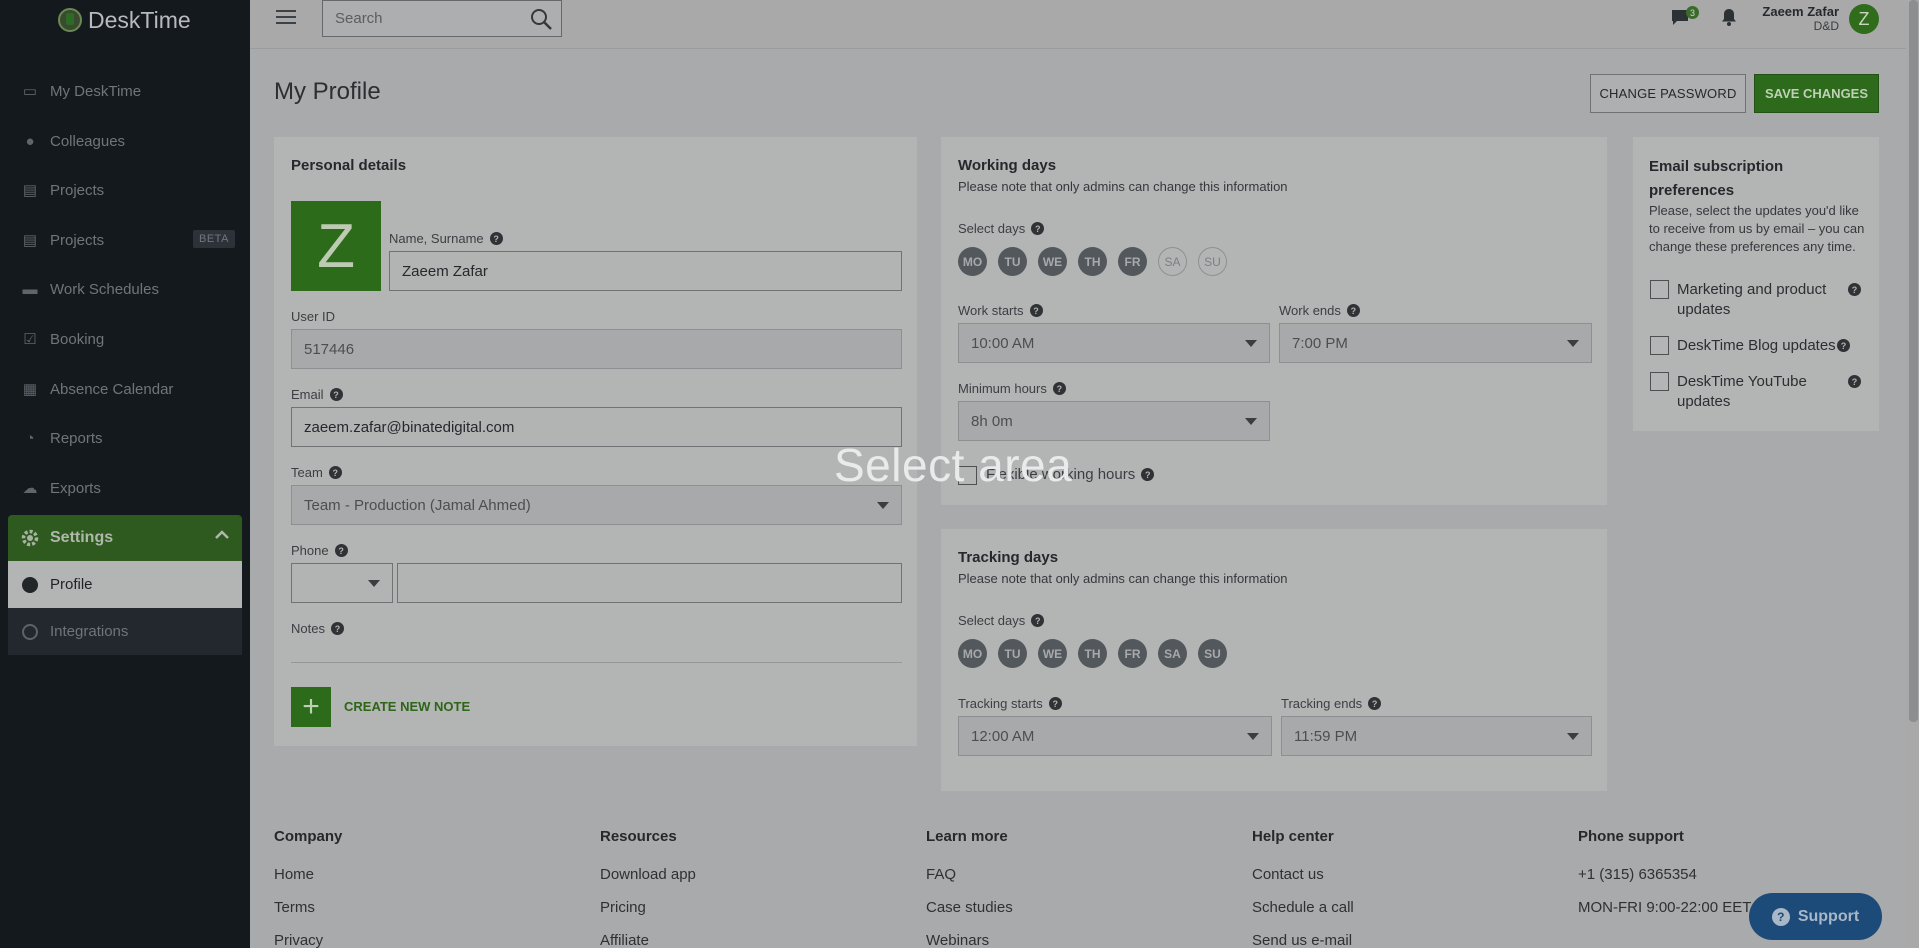 This screenshot has width=1919, height=948. What do you see at coordinates (638, 836) in the screenshot?
I see `footer-heading: Resources` at bounding box center [638, 836].